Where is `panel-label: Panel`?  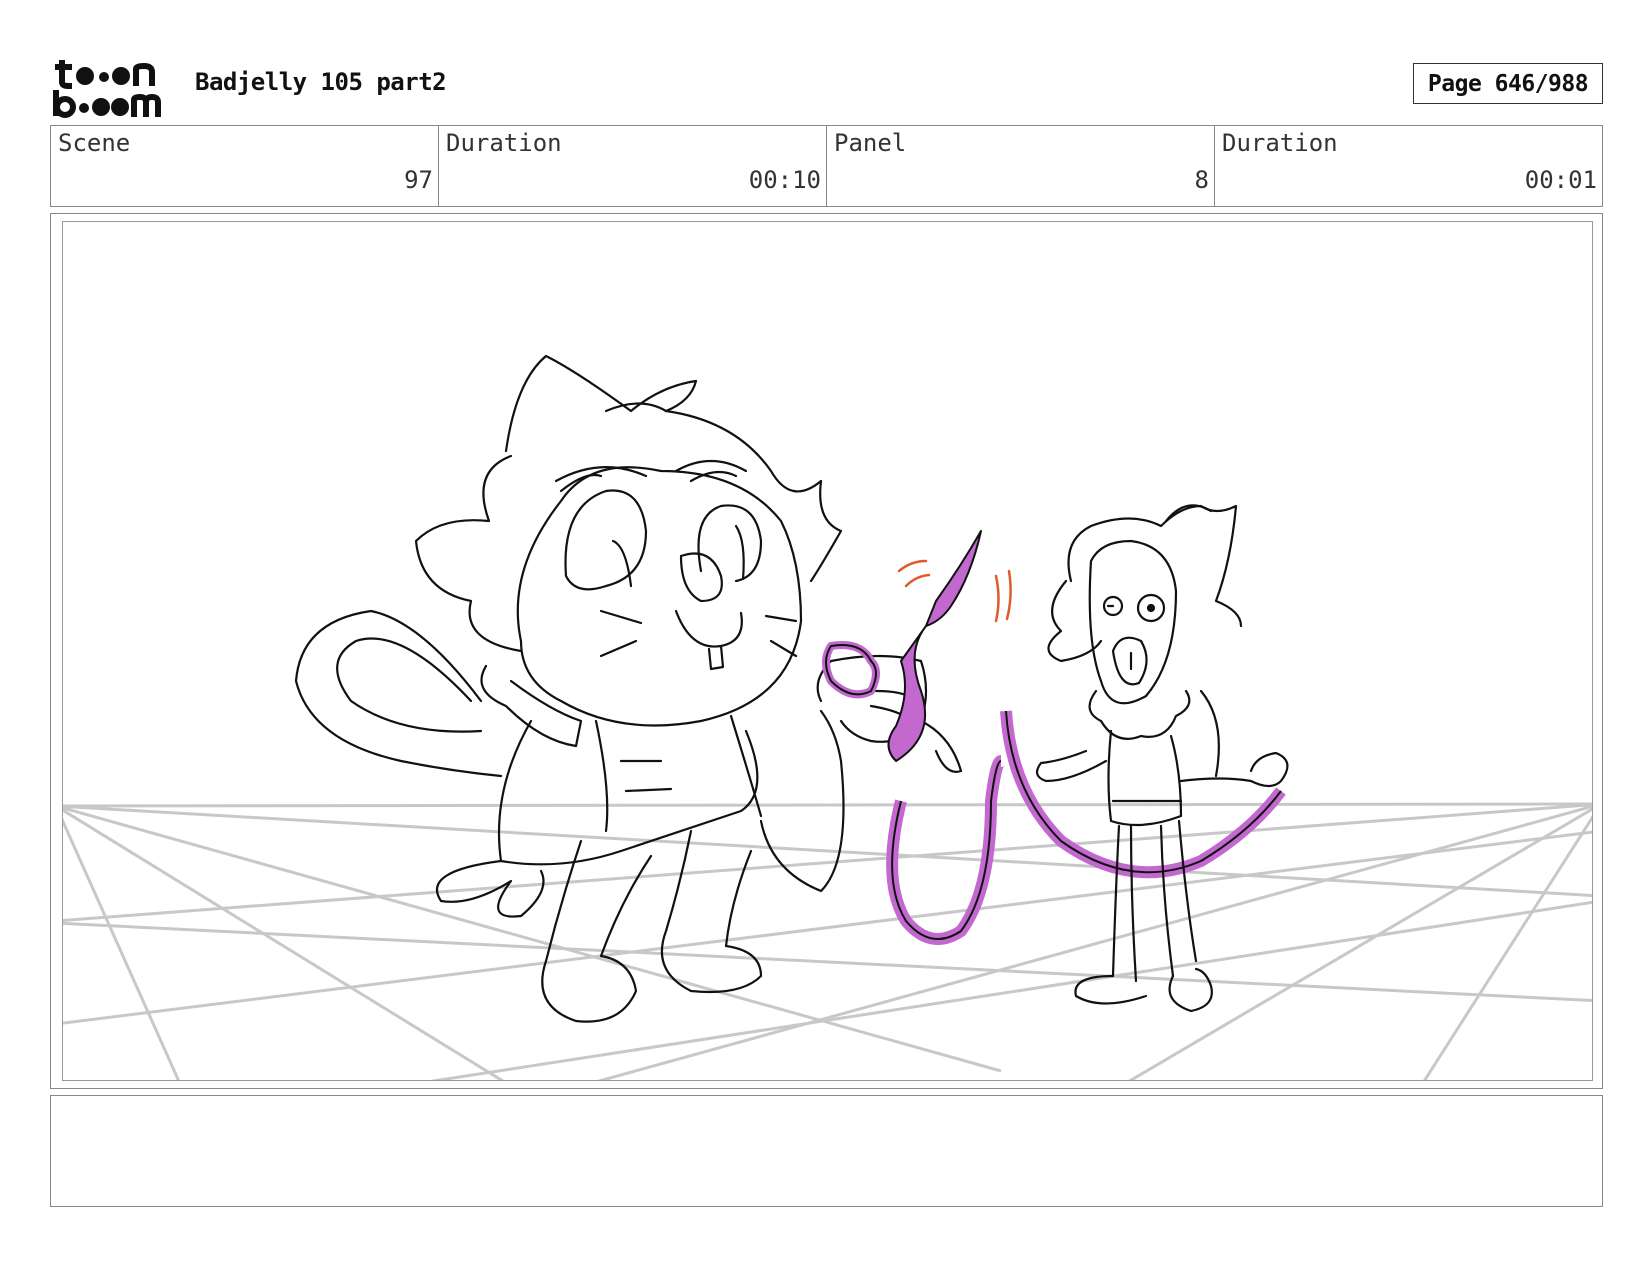
panel-label: Panel is located at coordinates (870, 143).